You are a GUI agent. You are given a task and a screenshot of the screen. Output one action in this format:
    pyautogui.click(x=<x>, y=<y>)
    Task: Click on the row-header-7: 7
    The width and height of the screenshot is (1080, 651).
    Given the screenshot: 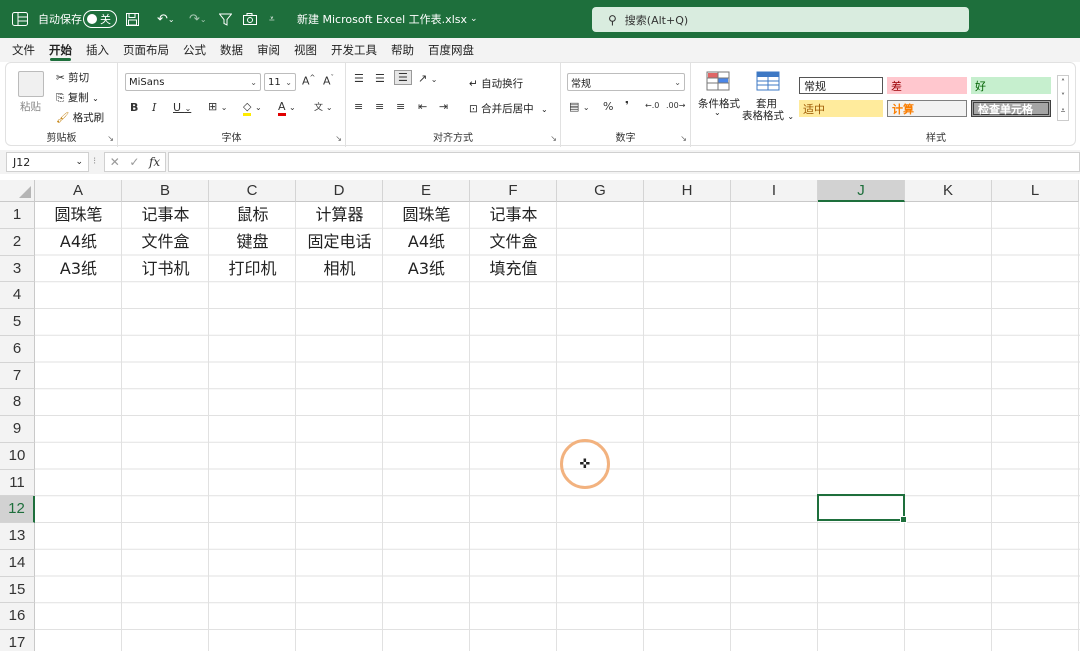 What is the action you would take?
    pyautogui.click(x=17, y=376)
    